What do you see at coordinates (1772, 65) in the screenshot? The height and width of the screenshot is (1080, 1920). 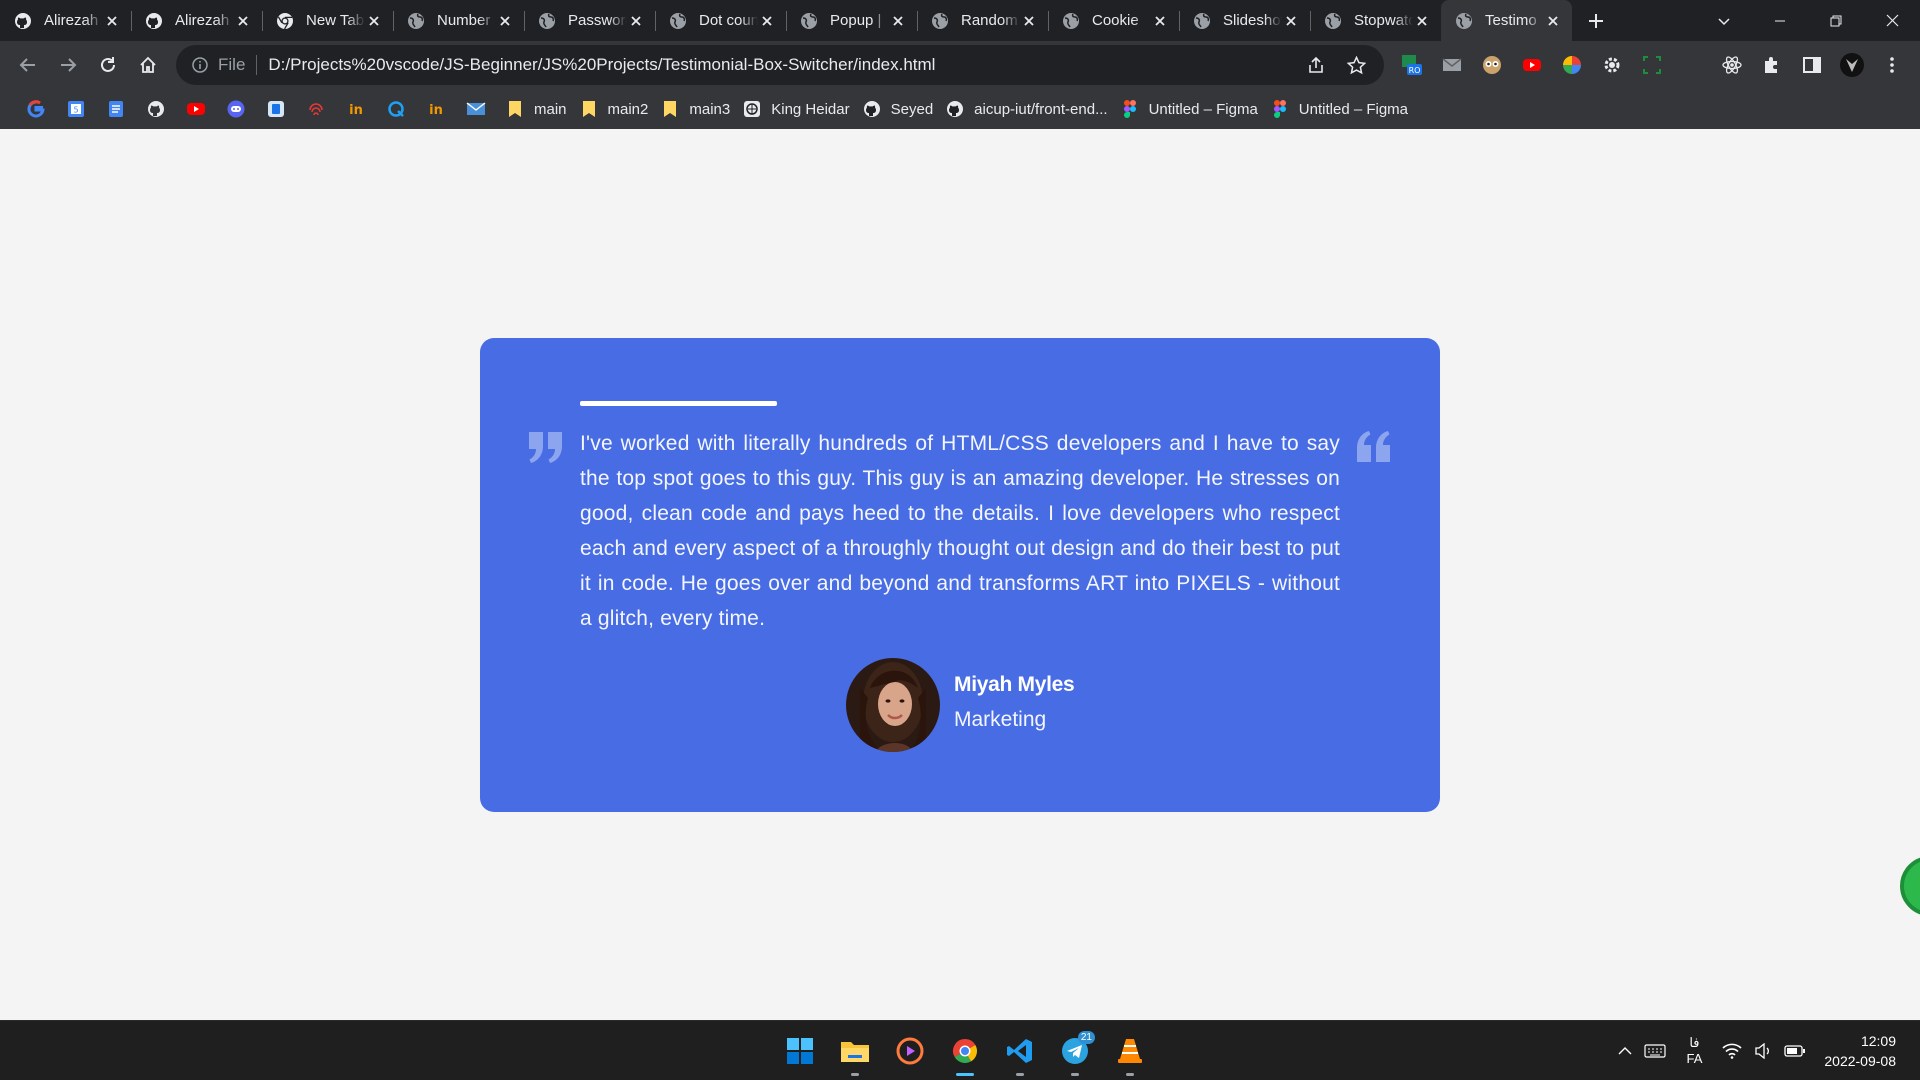 I see `extensions-button` at bounding box center [1772, 65].